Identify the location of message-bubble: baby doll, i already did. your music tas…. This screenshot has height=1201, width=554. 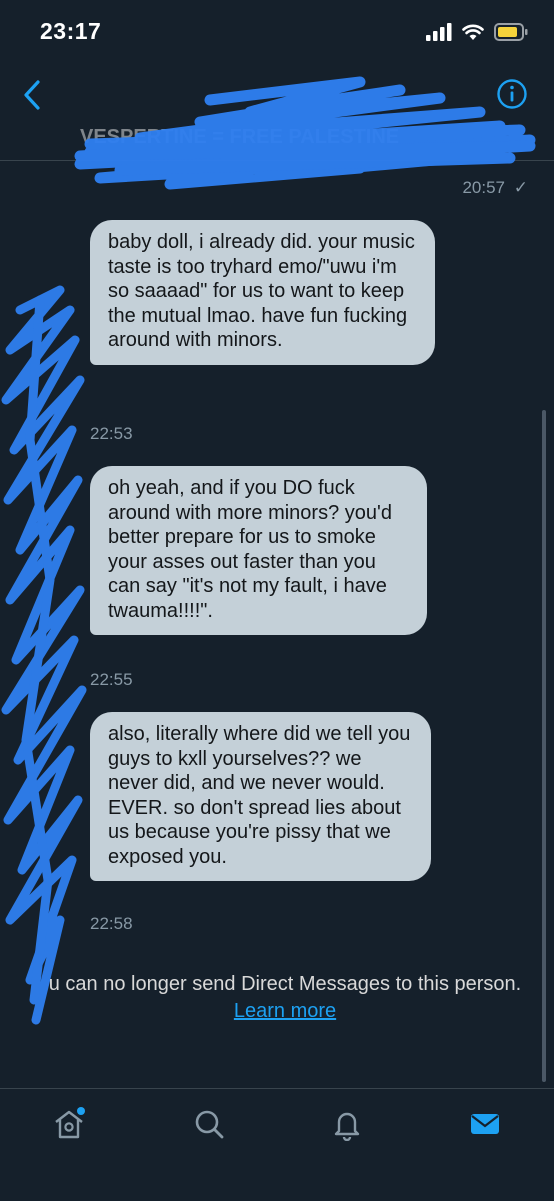
(262, 292).